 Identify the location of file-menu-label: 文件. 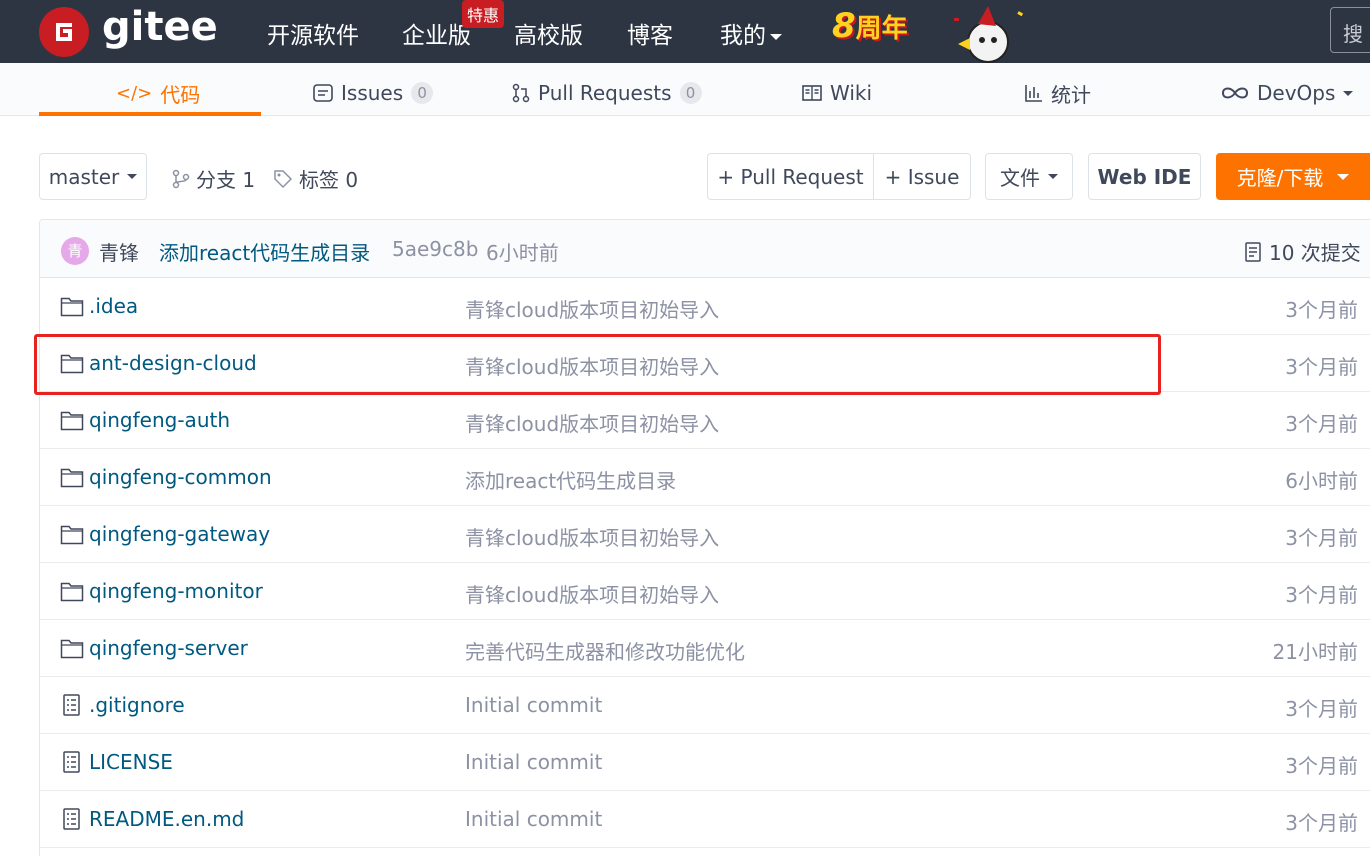
(1020, 178).